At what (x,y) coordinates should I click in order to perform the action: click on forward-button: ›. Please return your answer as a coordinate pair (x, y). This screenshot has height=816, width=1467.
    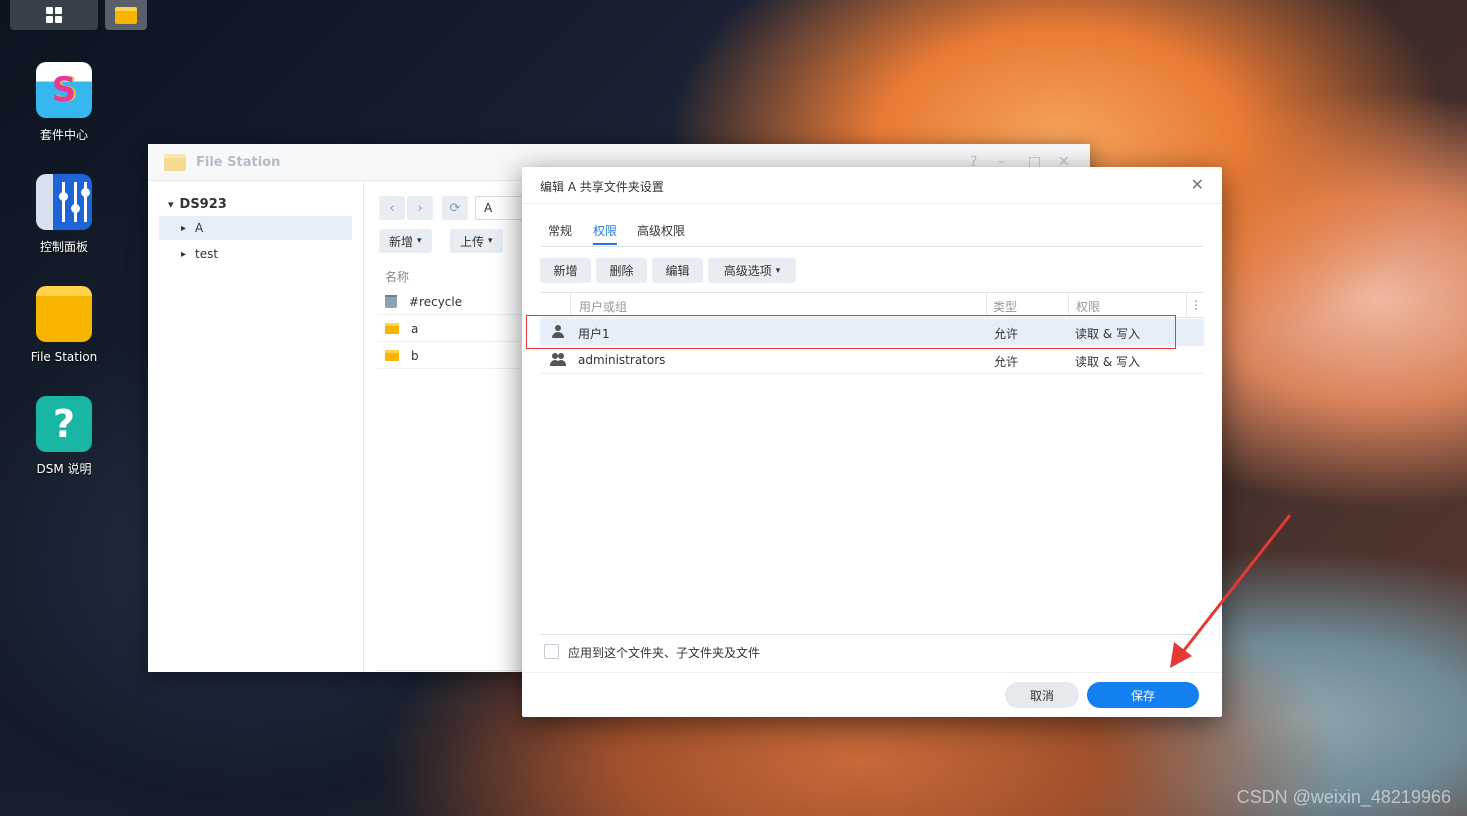
    Looking at the image, I should click on (420, 208).